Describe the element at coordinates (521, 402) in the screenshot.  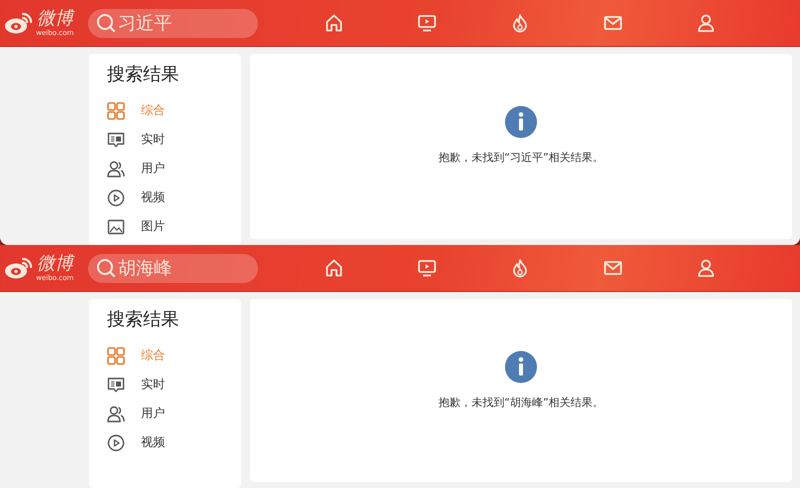
I see `no-results-message: 抱歉，未找到“胡海峰”相关结果。` at that location.